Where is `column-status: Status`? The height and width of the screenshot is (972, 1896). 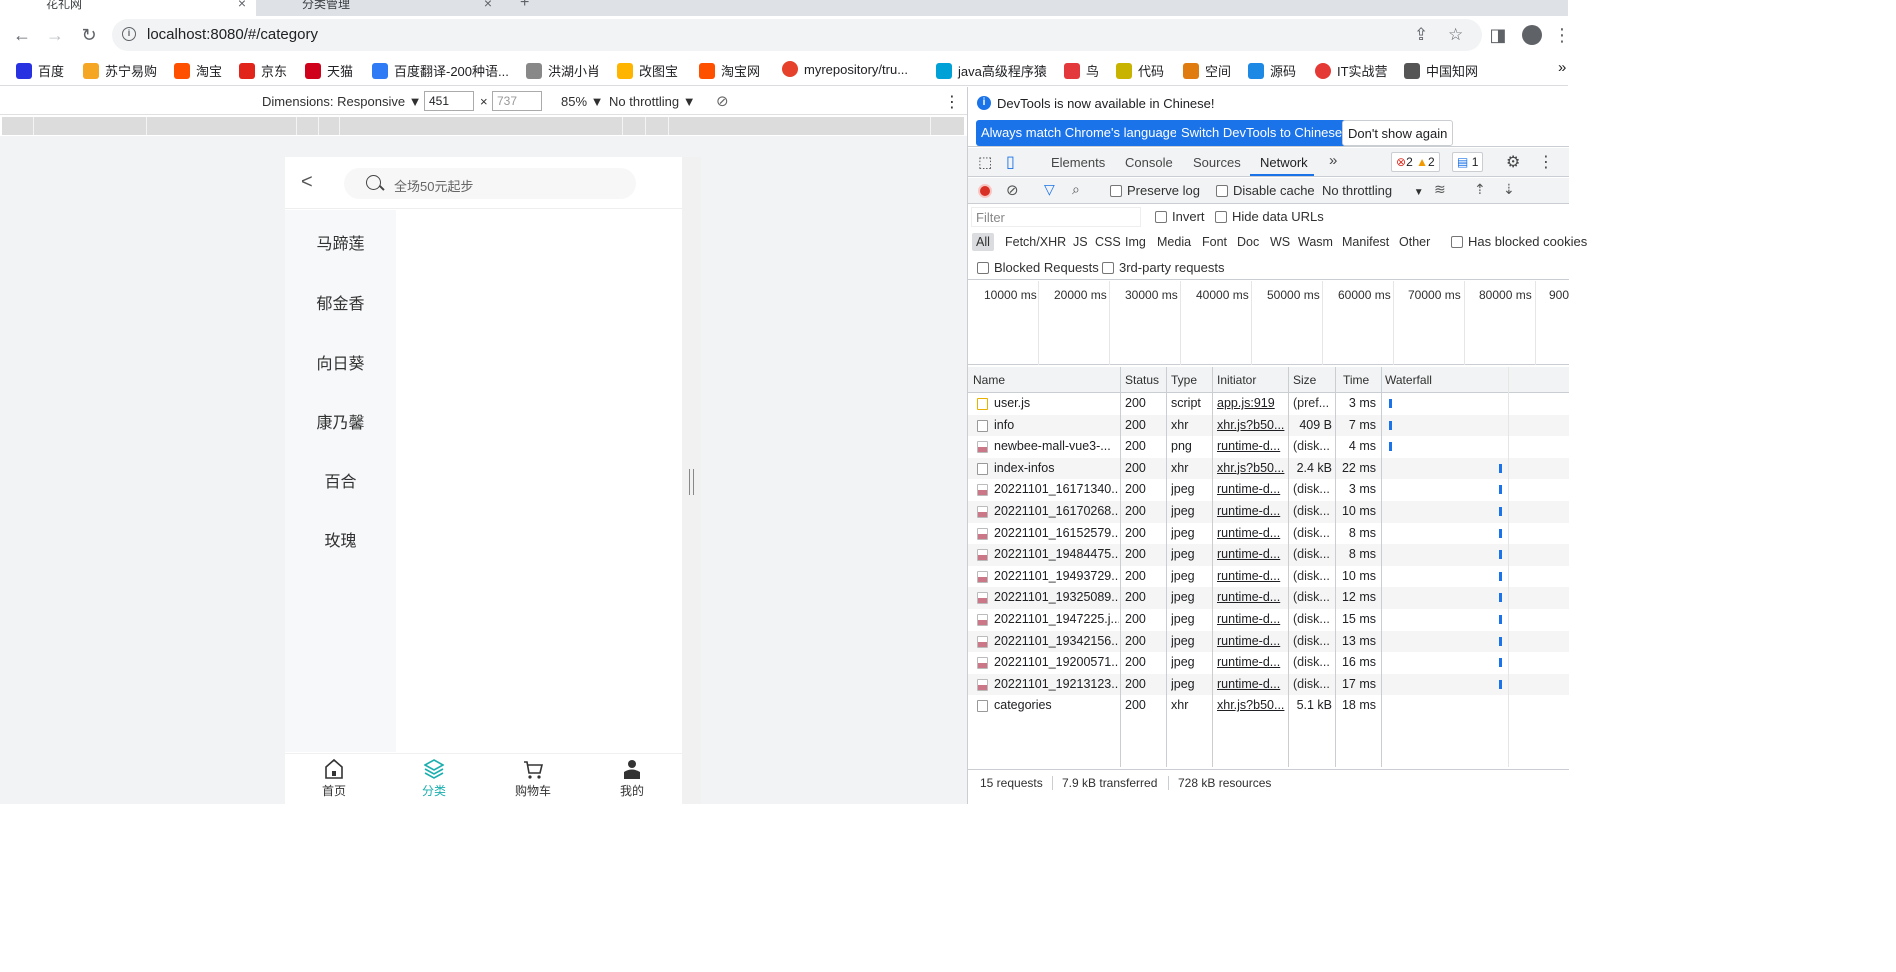 column-status: Status is located at coordinates (1142, 380).